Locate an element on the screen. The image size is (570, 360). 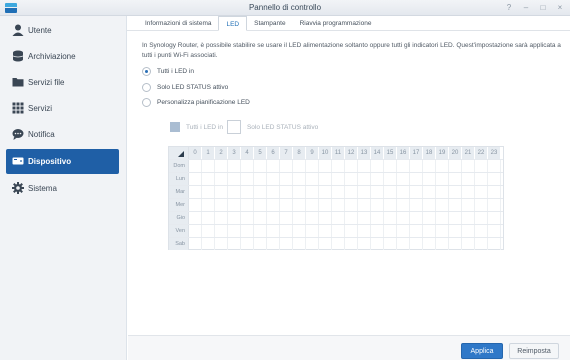
hour-header: 4 is located at coordinates (247, 153).